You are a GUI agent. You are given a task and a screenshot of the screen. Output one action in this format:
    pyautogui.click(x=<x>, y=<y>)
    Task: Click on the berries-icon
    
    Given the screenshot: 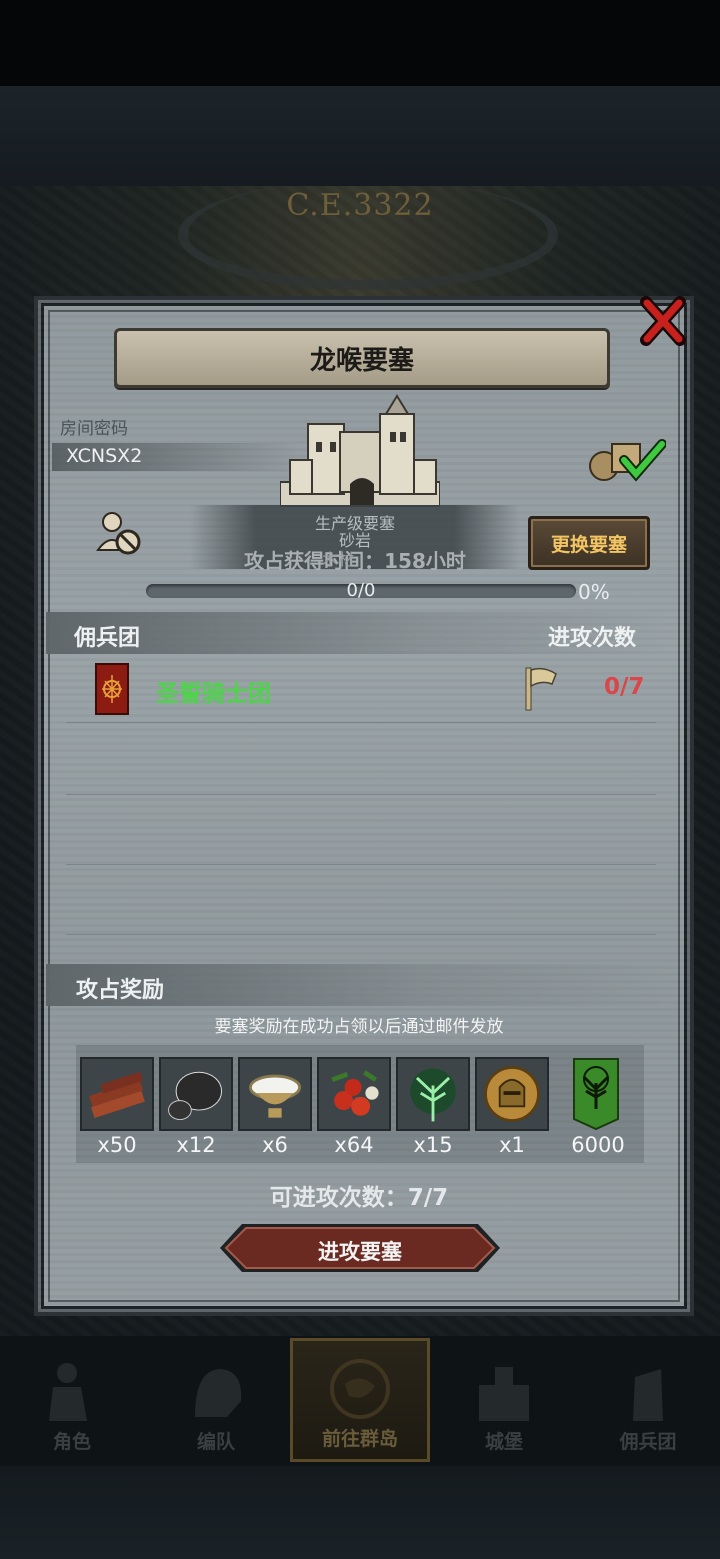 What is the action you would take?
    pyautogui.click(x=354, y=1094)
    